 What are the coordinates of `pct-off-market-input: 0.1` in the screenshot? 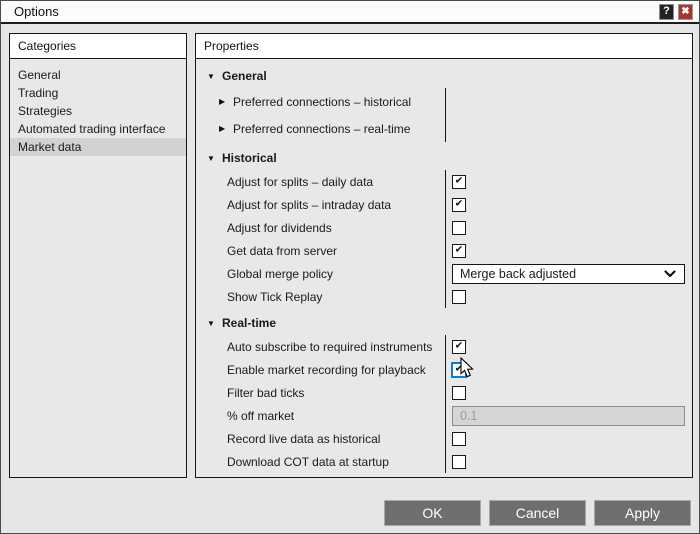 It's located at (568, 415).